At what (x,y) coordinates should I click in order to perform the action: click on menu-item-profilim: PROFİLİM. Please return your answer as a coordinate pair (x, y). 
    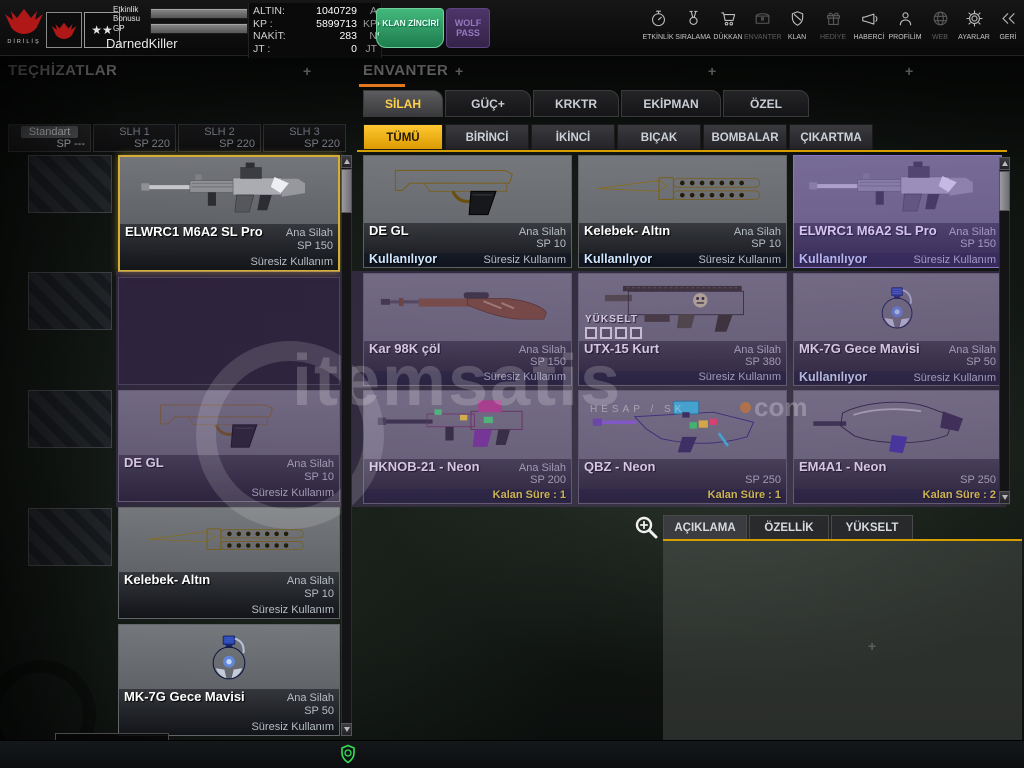
    Looking at the image, I should click on (905, 25).